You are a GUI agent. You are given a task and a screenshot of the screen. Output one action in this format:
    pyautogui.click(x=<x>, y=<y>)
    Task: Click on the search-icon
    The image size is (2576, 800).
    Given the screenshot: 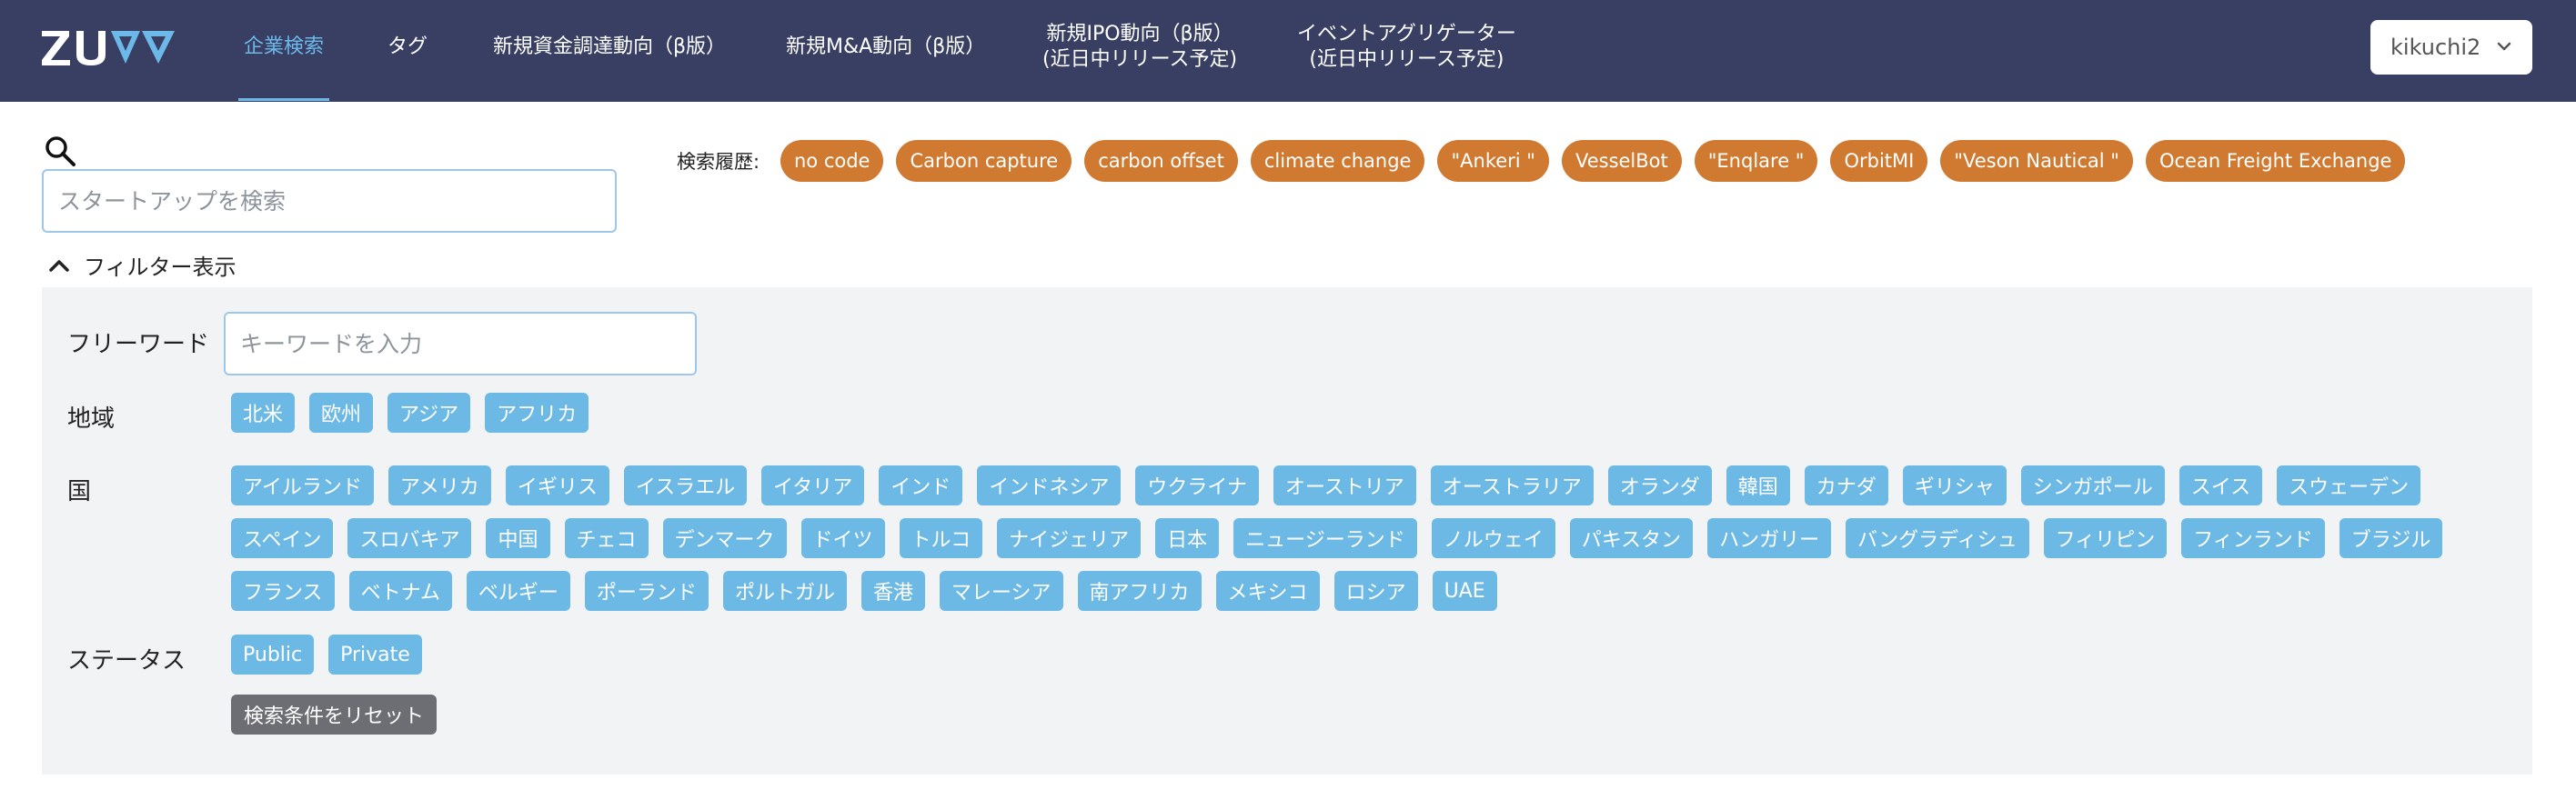 What is the action you would take?
    pyautogui.click(x=61, y=151)
    